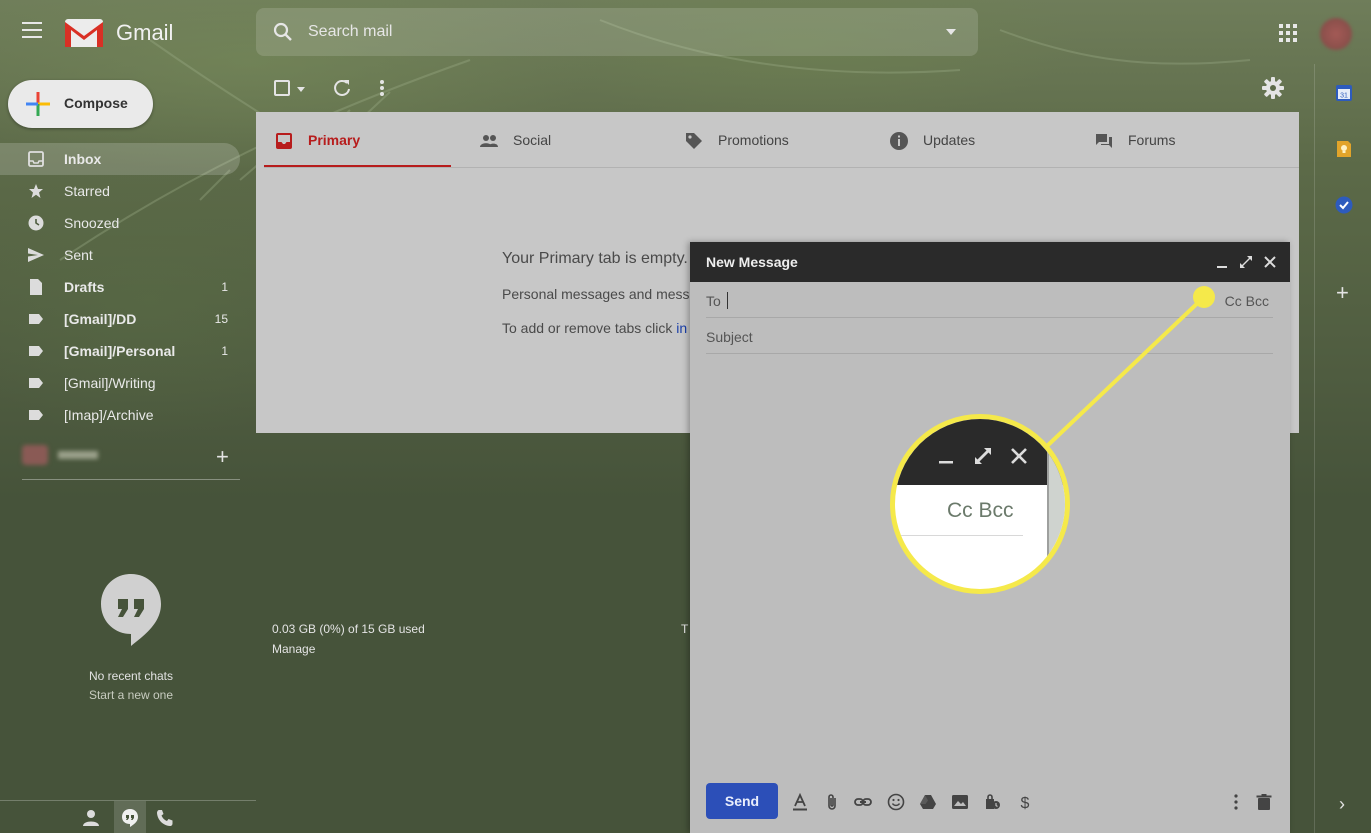 This screenshot has width=1371, height=833. Describe the element at coordinates (951, 32) in the screenshot. I see `search-options-dropdown-icon` at that location.